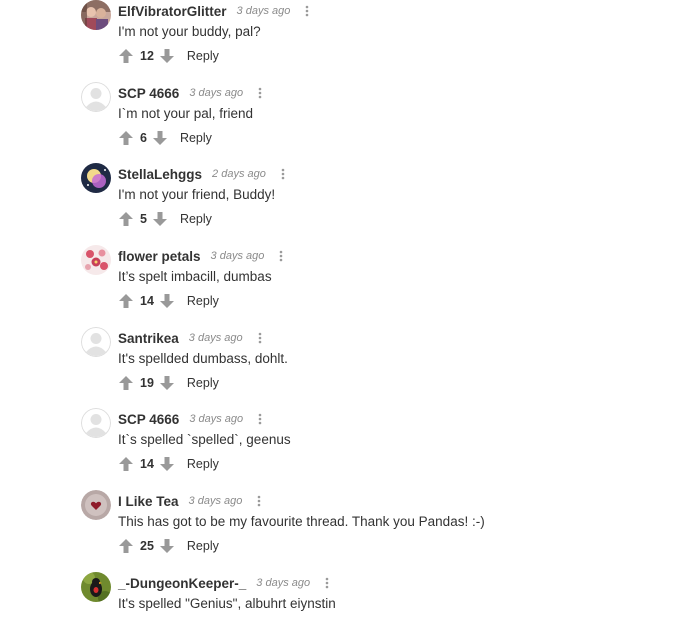  I want to click on comment-actions: 6 Reply, so click(165, 138).